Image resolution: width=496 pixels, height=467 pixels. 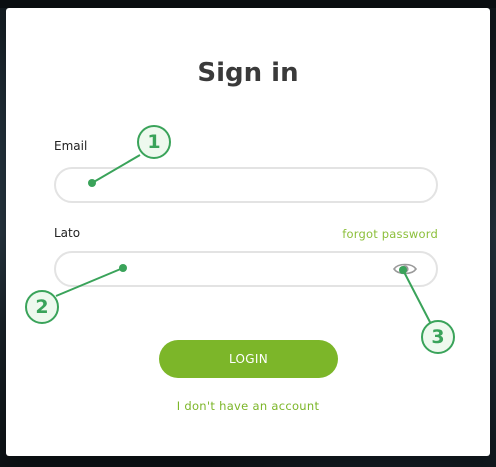 What do you see at coordinates (438, 337) in the screenshot?
I see `callout-3: 3` at bounding box center [438, 337].